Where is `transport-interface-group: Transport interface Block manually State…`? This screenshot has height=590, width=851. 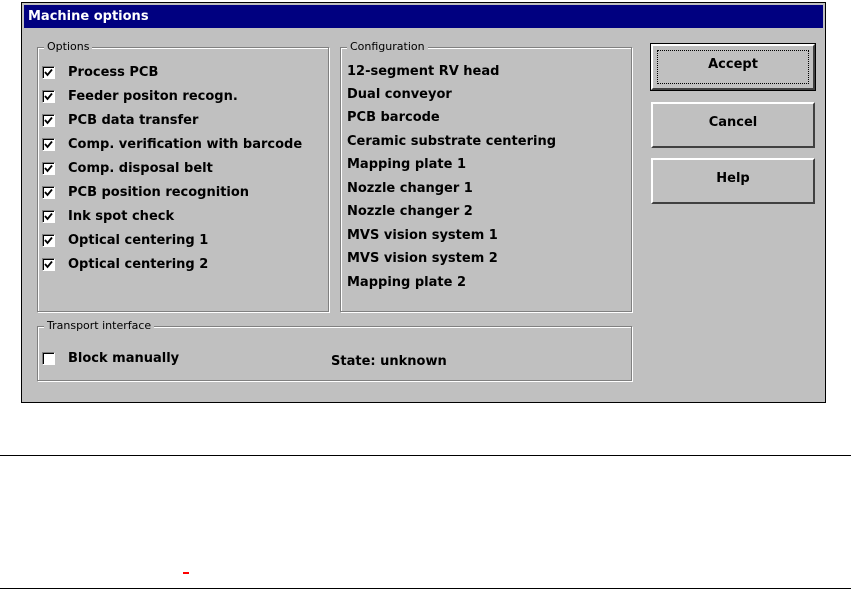
transport-interface-group: Transport interface Block manually State… is located at coordinates (334, 350).